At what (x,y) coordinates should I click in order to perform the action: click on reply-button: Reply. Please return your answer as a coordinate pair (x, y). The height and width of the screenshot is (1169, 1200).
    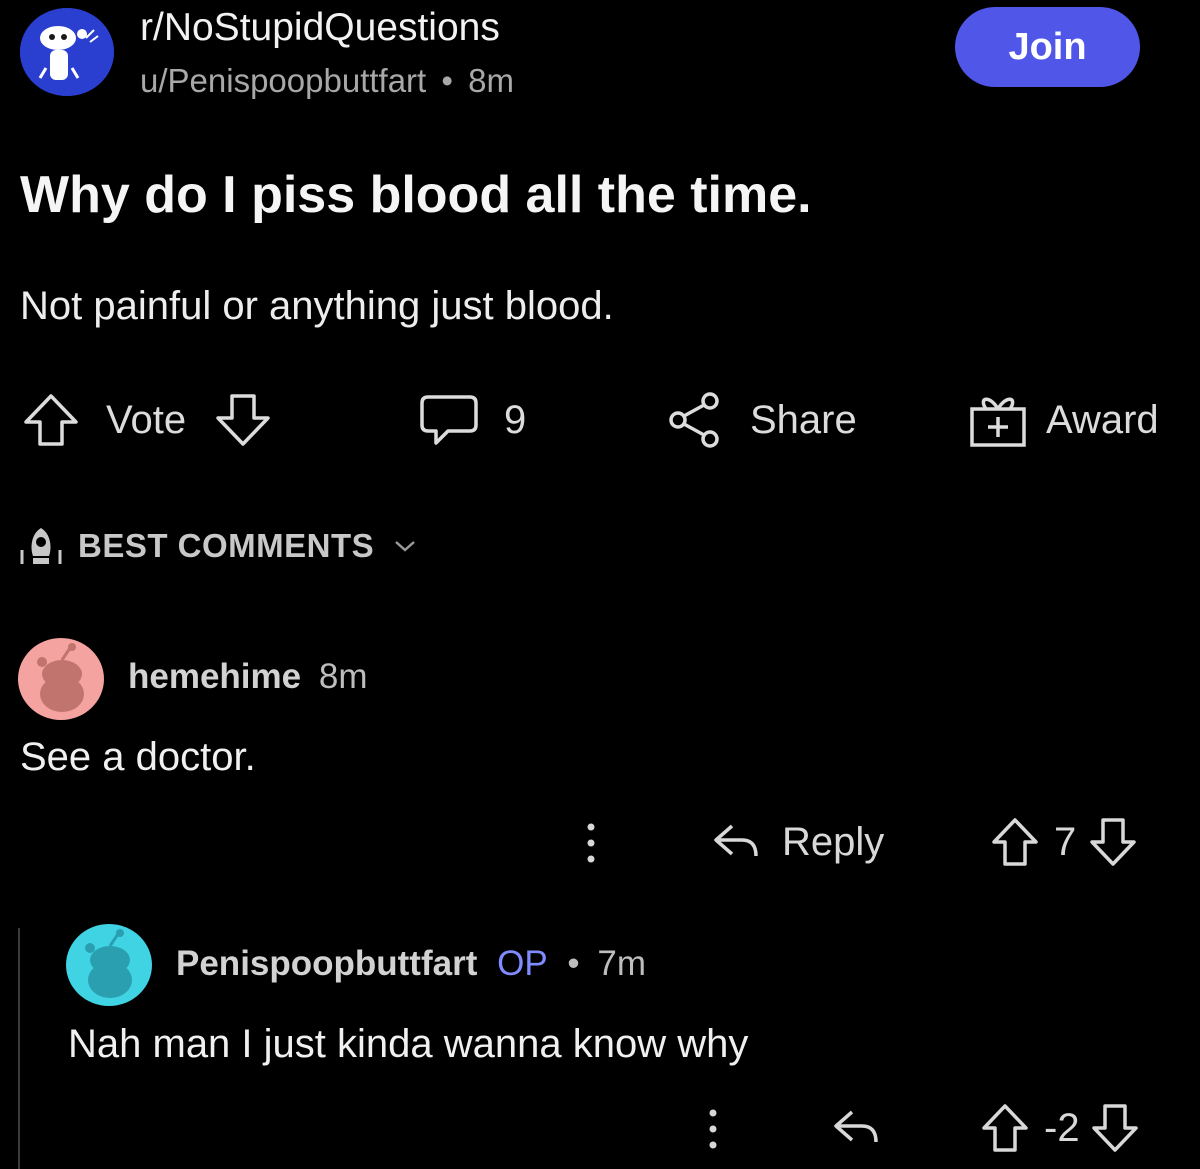
    Looking at the image, I should click on (797, 842).